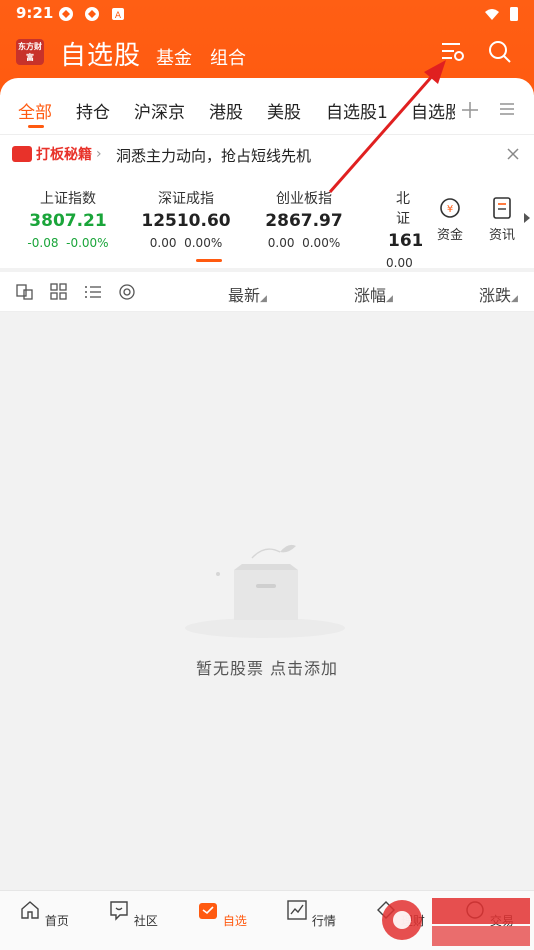 Image resolution: width=534 pixels, height=950 pixels. I want to click on tab-portfolio: 组合, so click(228, 57).